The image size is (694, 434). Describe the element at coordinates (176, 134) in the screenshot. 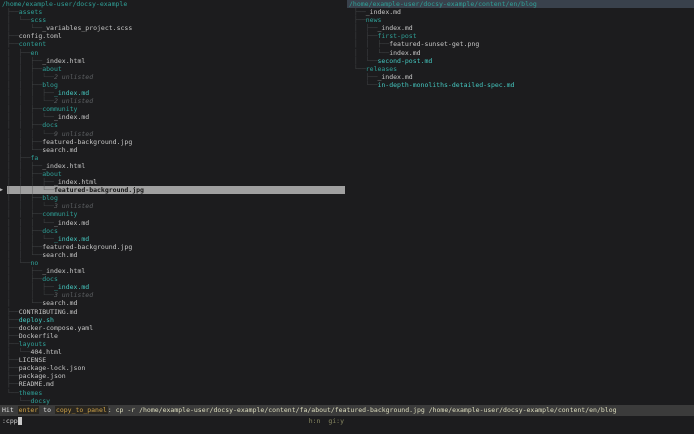

I see `tree-row: ▶│ │ │ └──9 unlisted` at that location.